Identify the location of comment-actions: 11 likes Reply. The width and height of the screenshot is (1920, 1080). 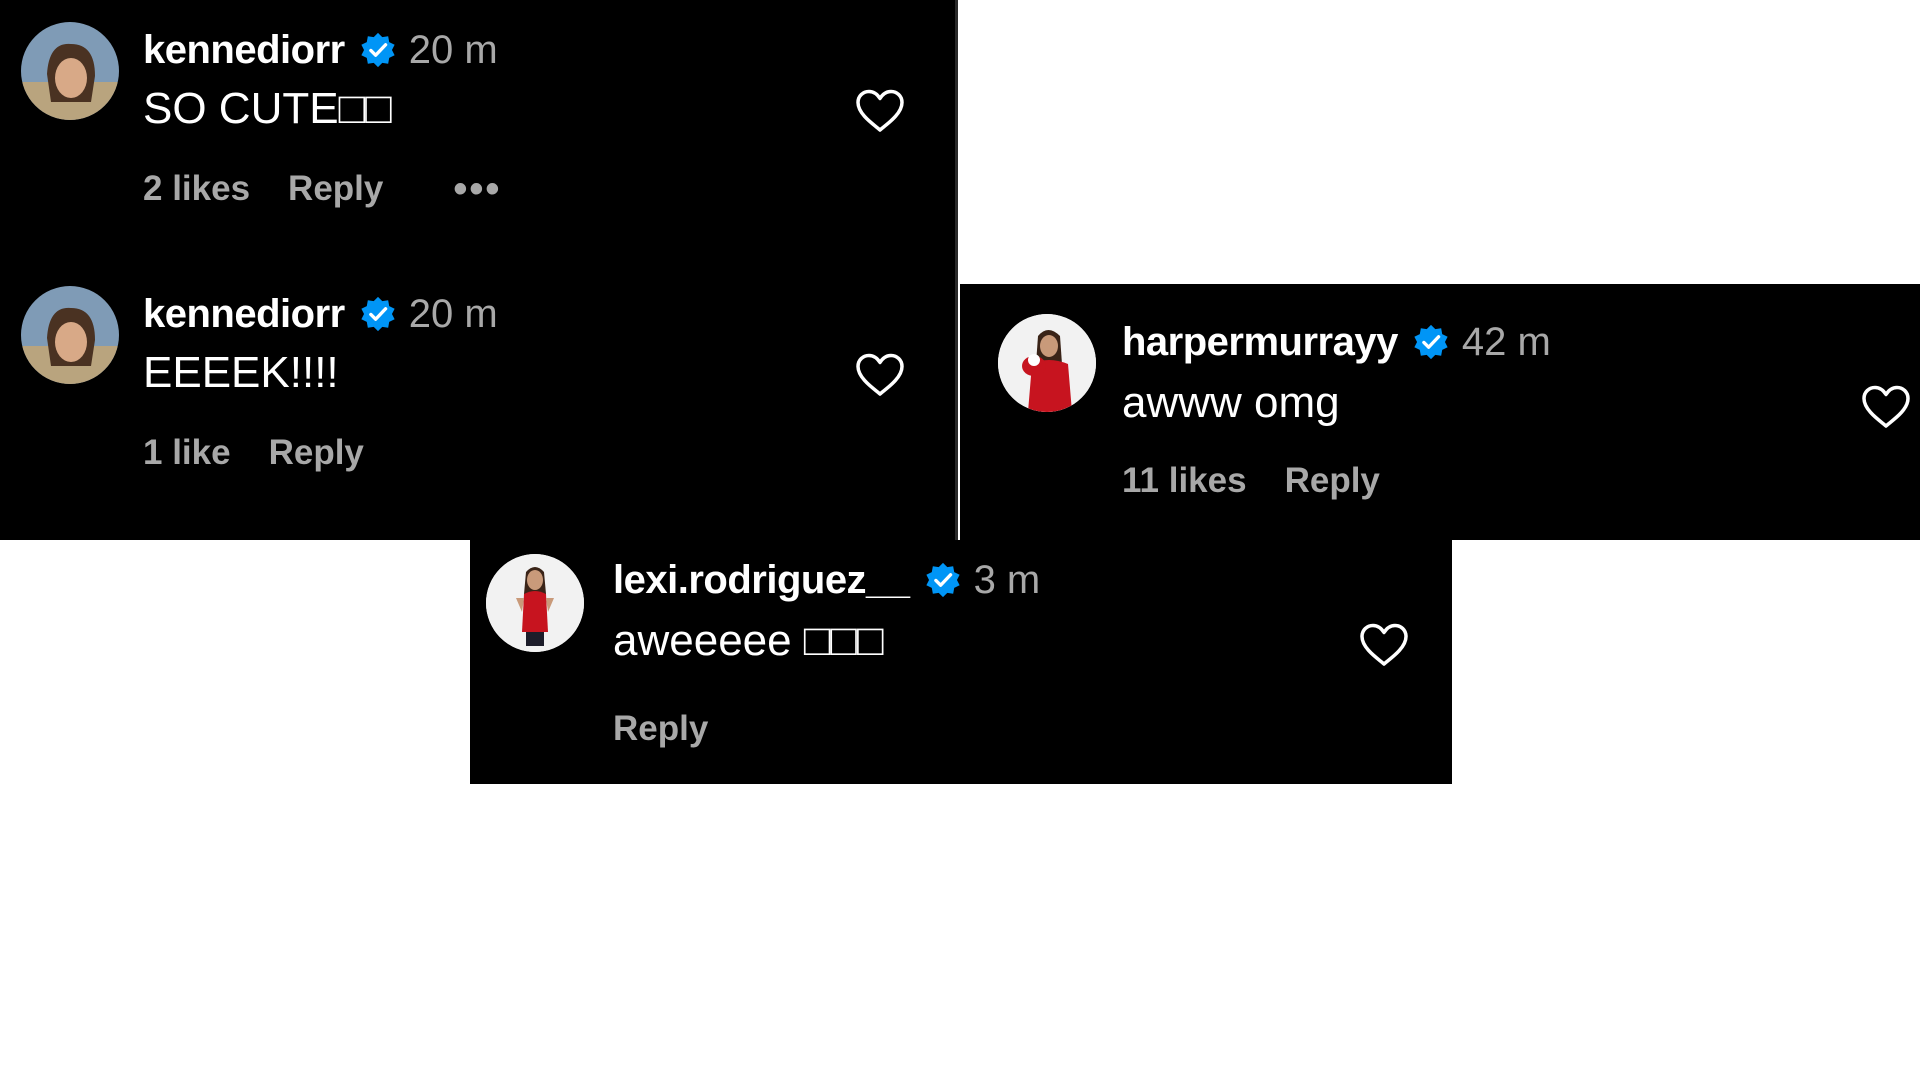
(1270, 481).